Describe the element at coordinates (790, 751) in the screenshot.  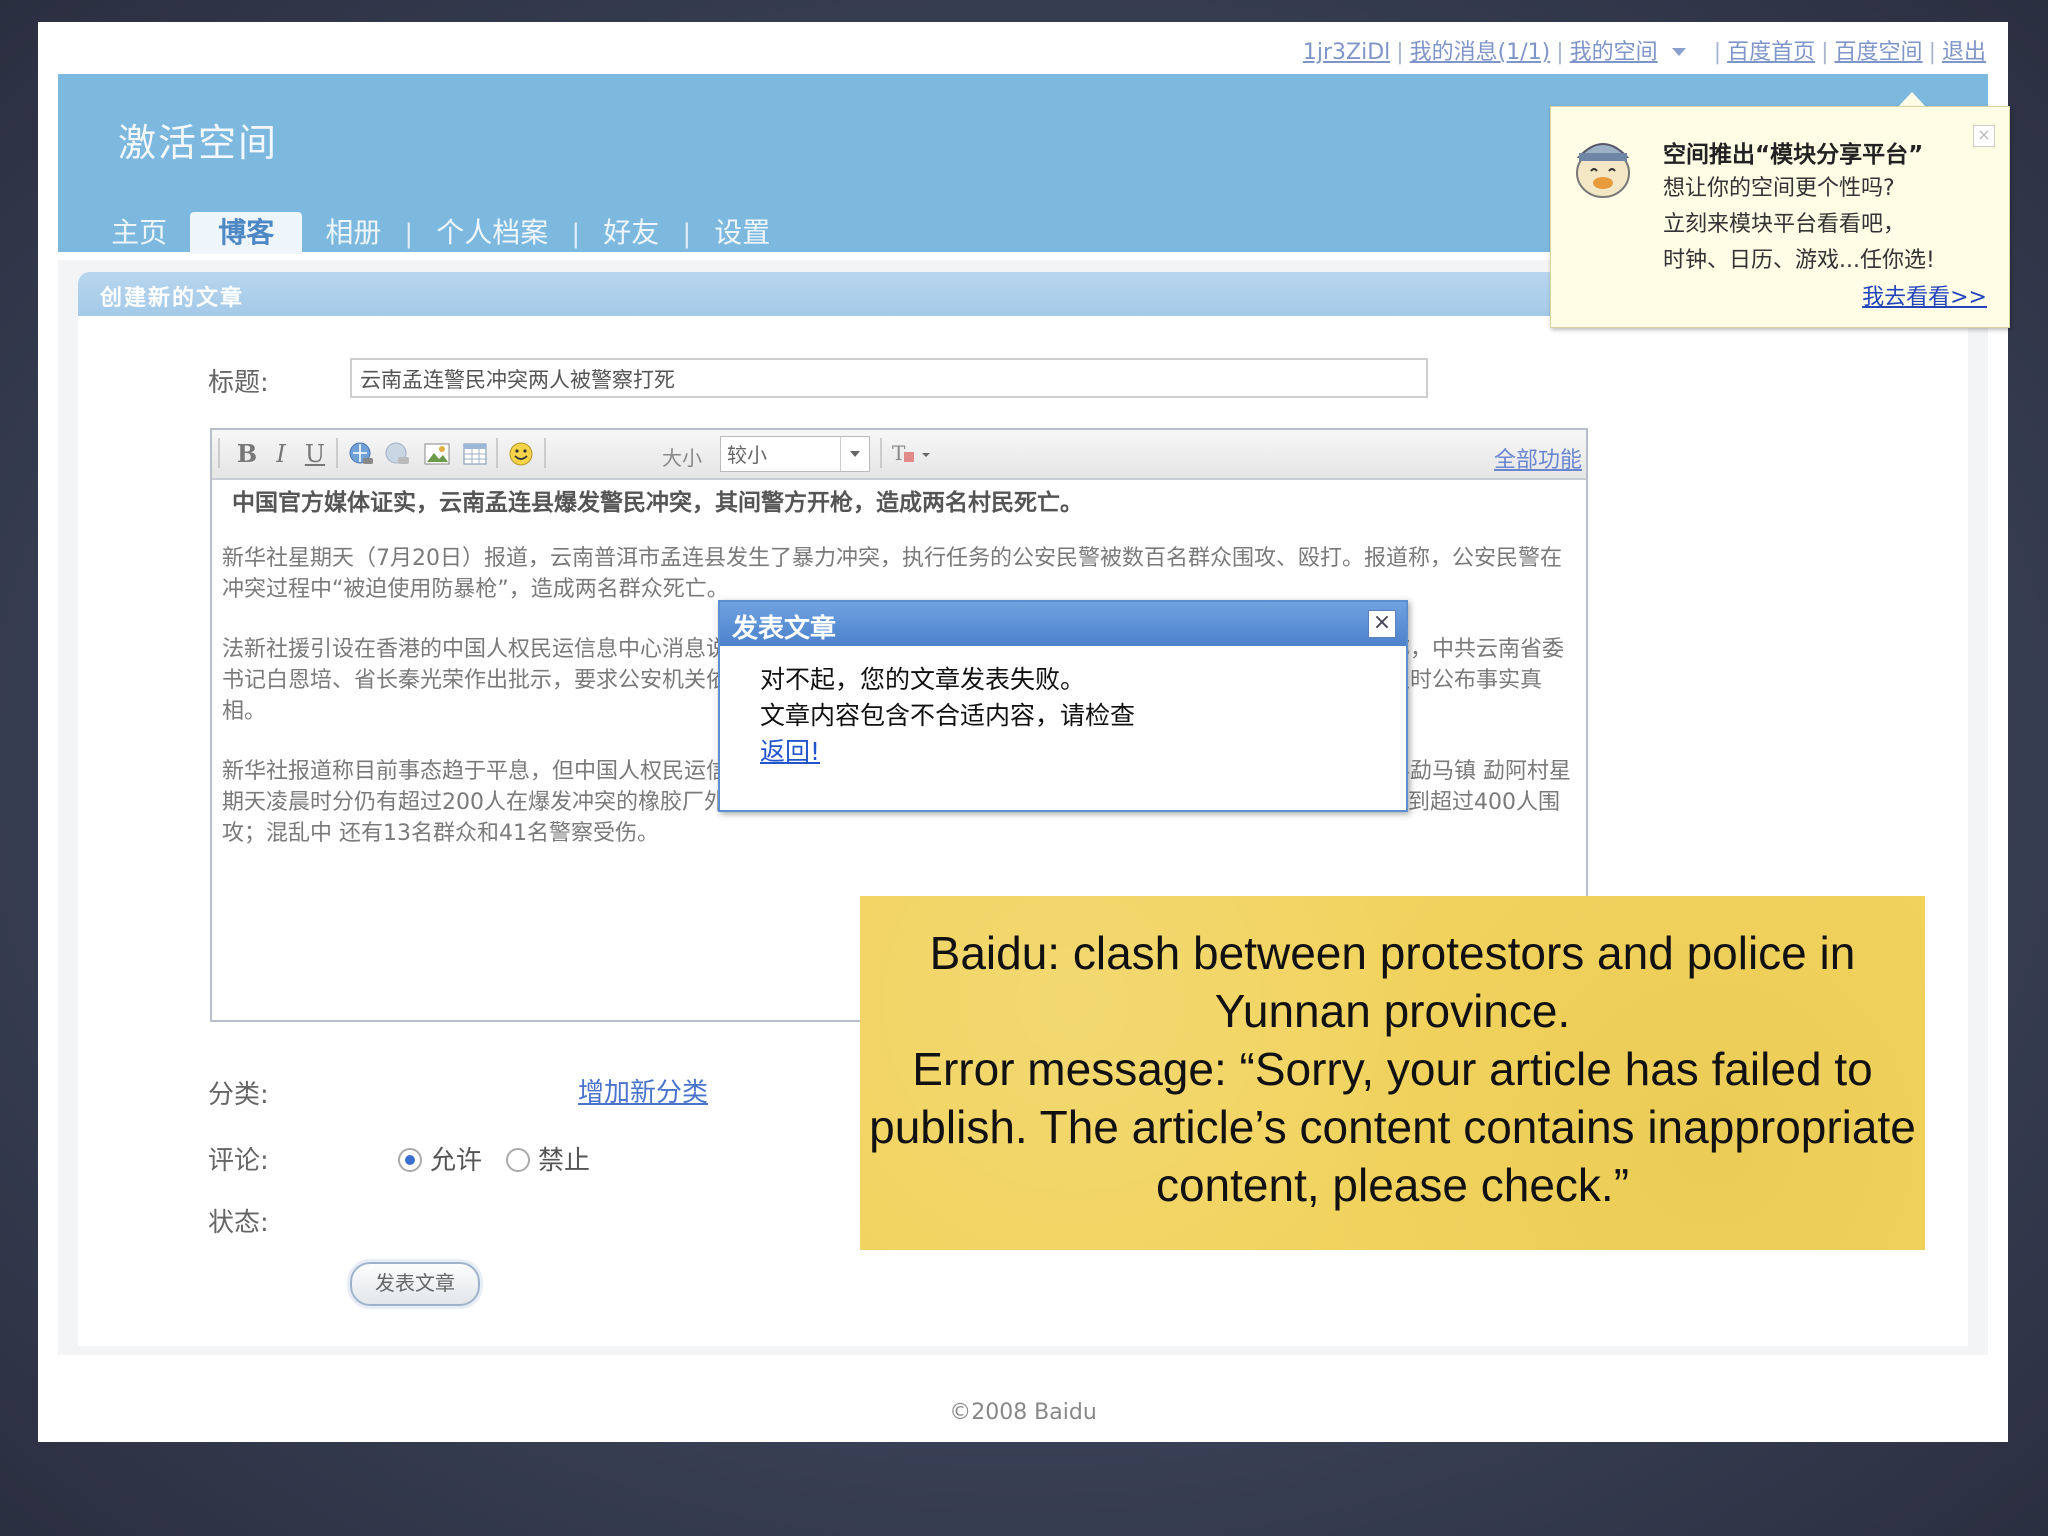
I see `return-link: 返回!` at that location.